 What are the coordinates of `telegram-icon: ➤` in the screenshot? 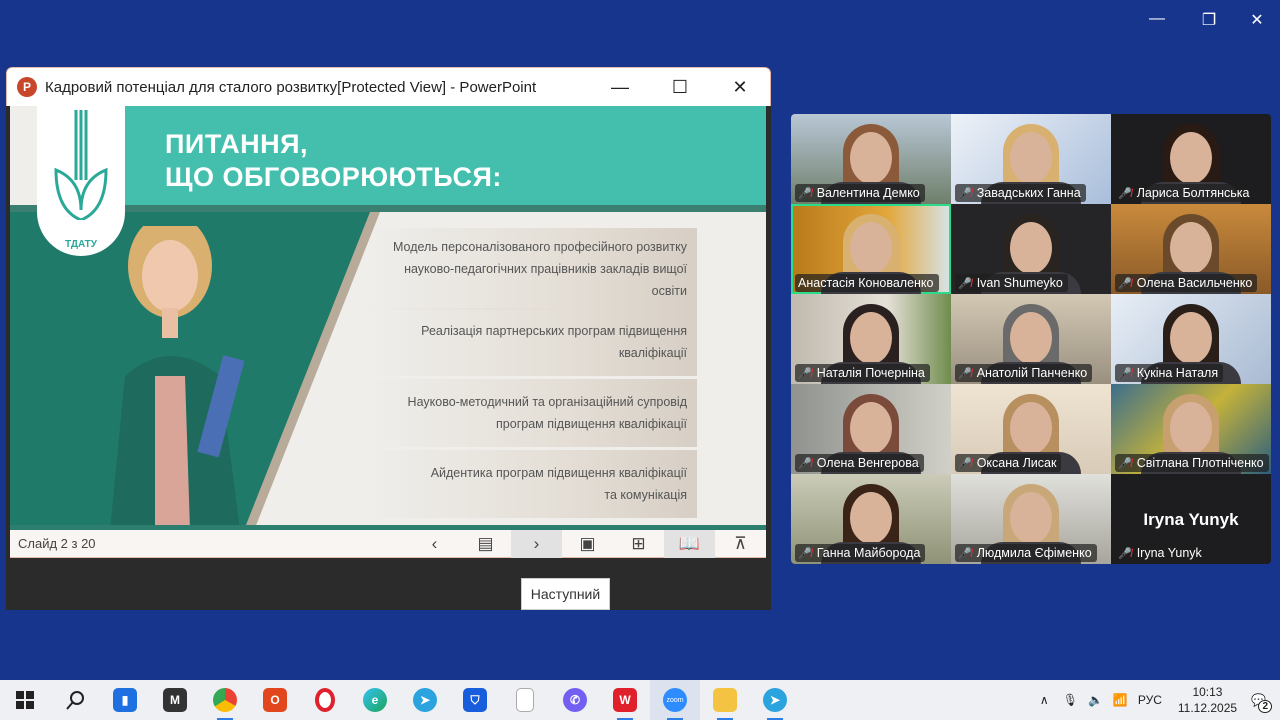 It's located at (425, 700).